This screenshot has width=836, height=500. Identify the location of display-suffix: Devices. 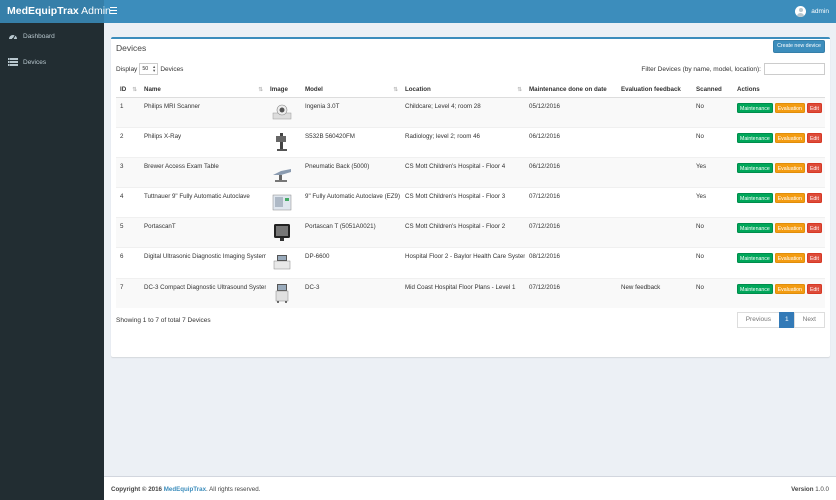
(172, 69).